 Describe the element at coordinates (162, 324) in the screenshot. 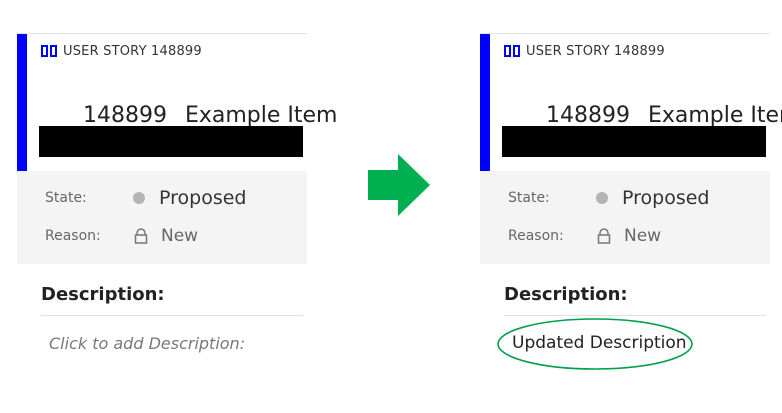

I see `description-section: Description: Click to add Description:` at that location.